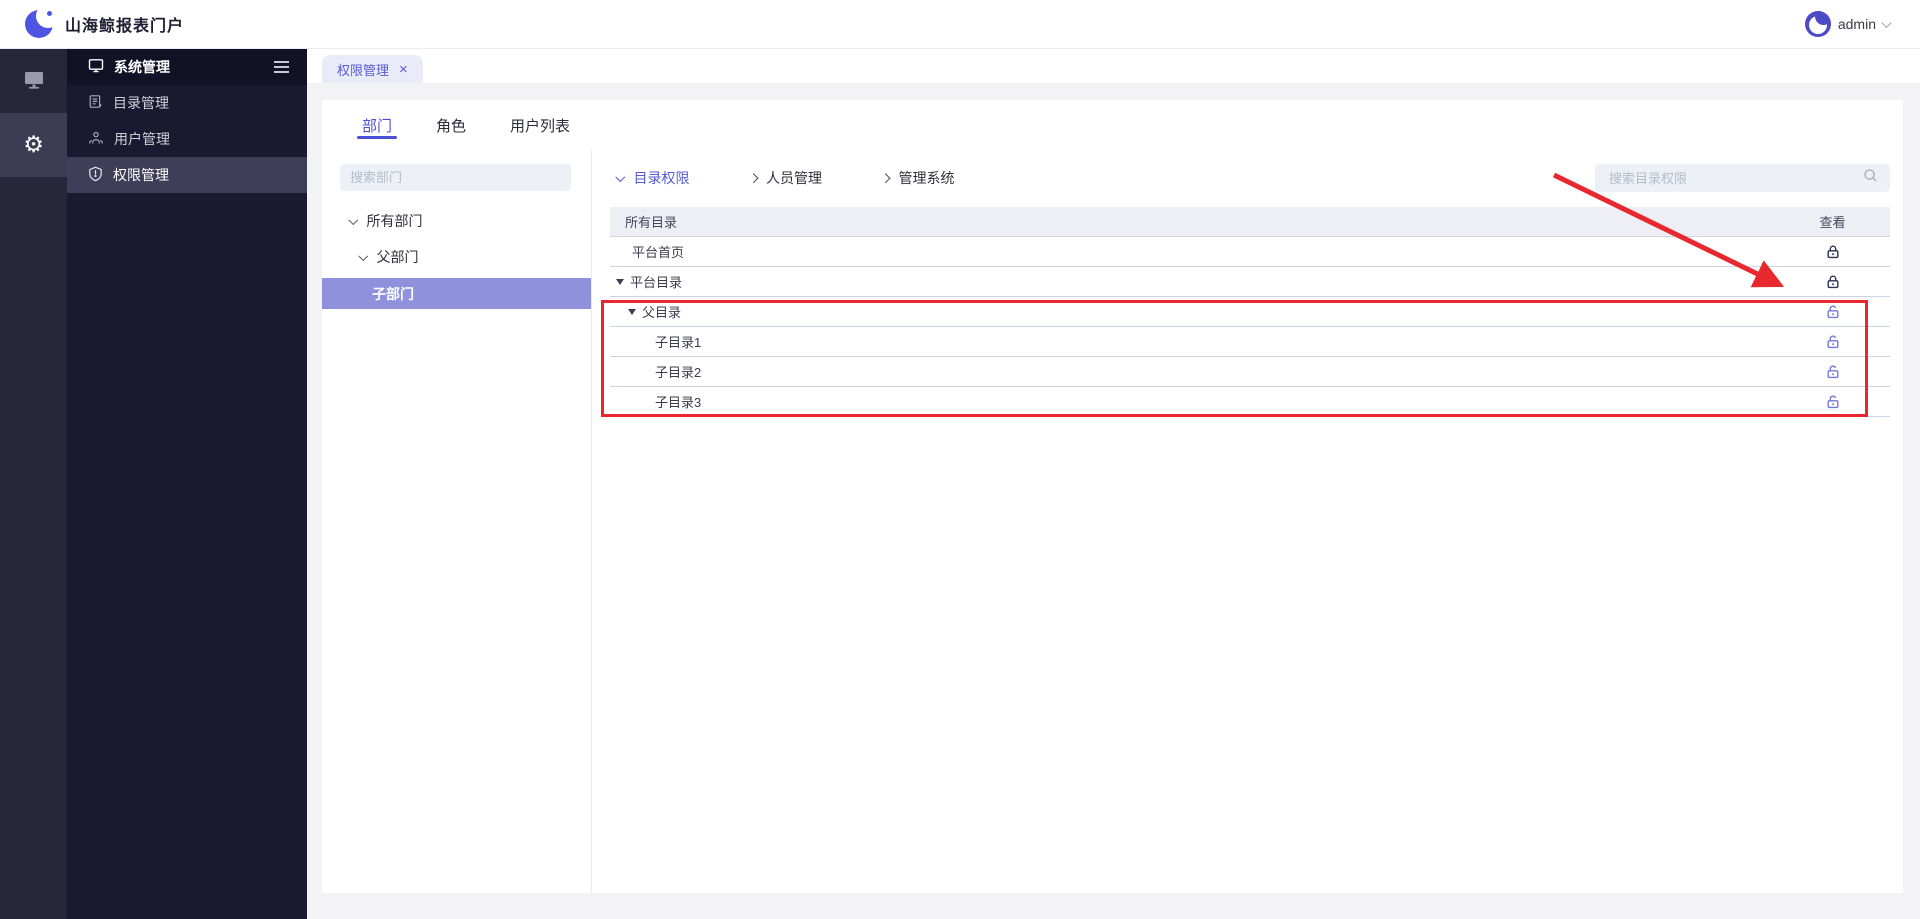 Image resolution: width=1920 pixels, height=919 pixels. I want to click on section-label: 人员管理, so click(794, 178).